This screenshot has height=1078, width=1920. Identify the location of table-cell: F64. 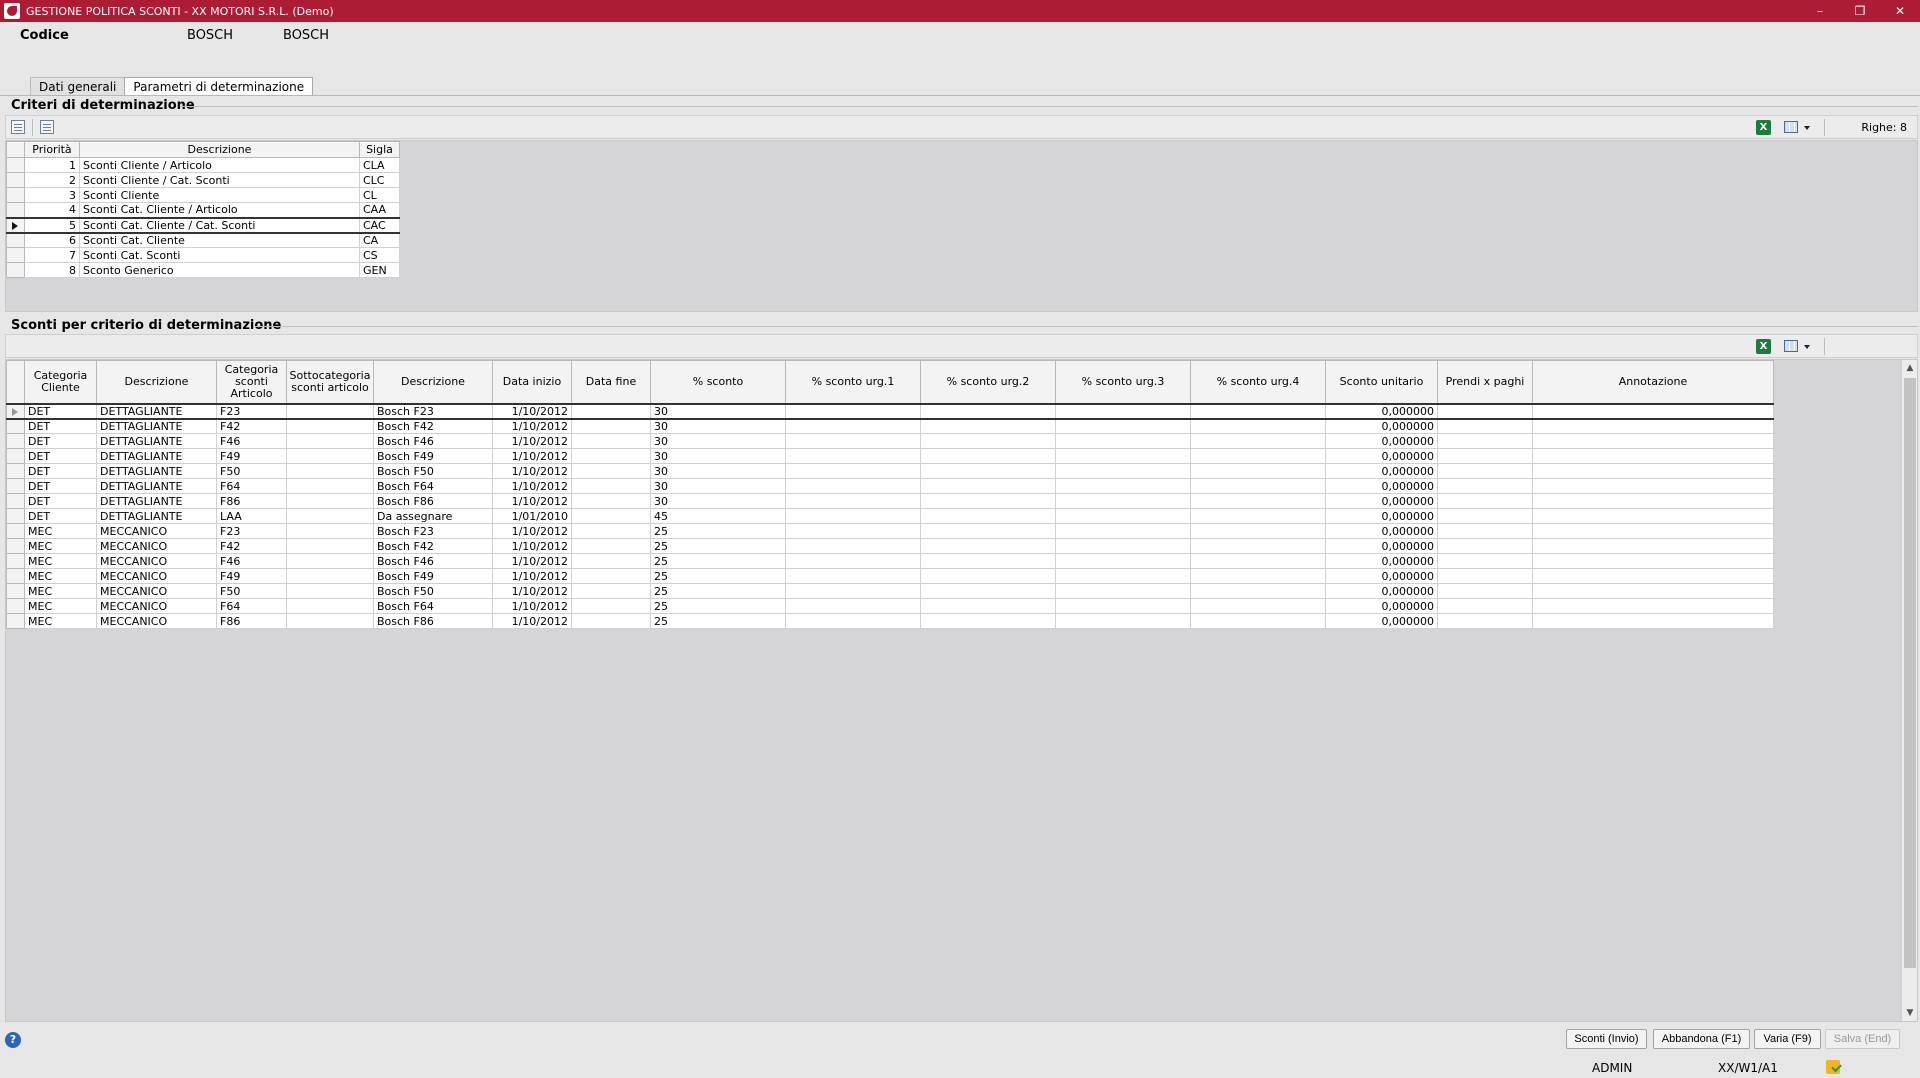
(251, 606).